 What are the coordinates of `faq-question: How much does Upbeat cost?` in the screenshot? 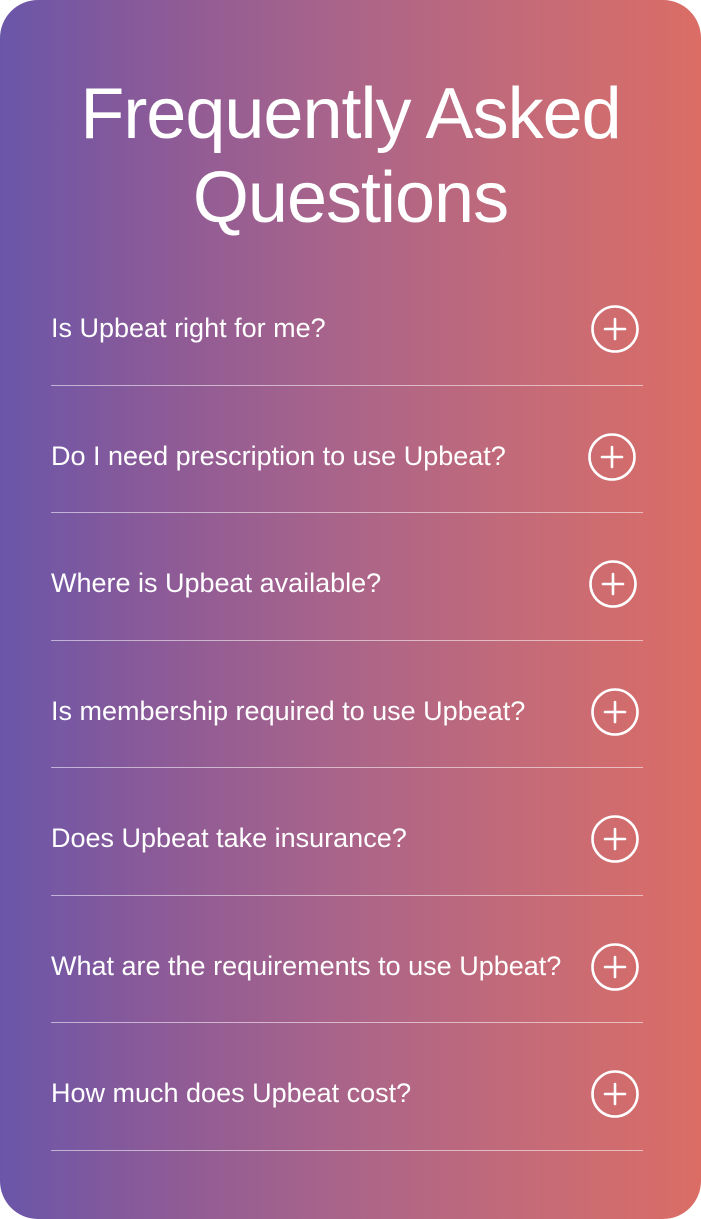 It's located at (231, 1093).